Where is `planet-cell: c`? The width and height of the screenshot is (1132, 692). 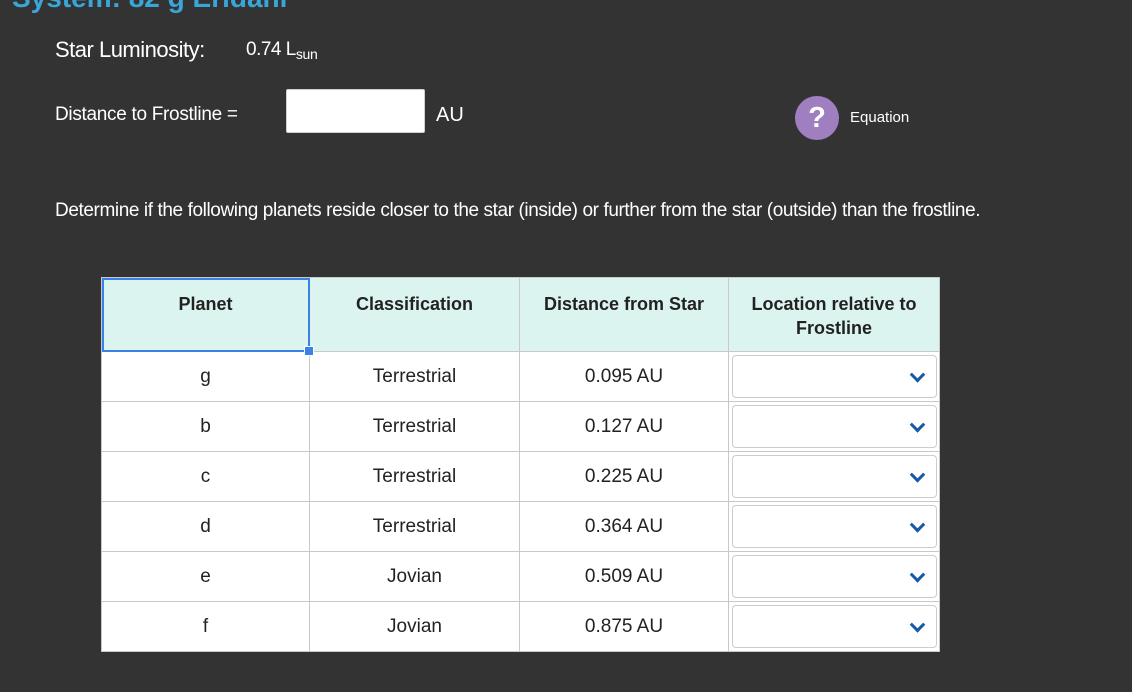 planet-cell: c is located at coordinates (205, 476).